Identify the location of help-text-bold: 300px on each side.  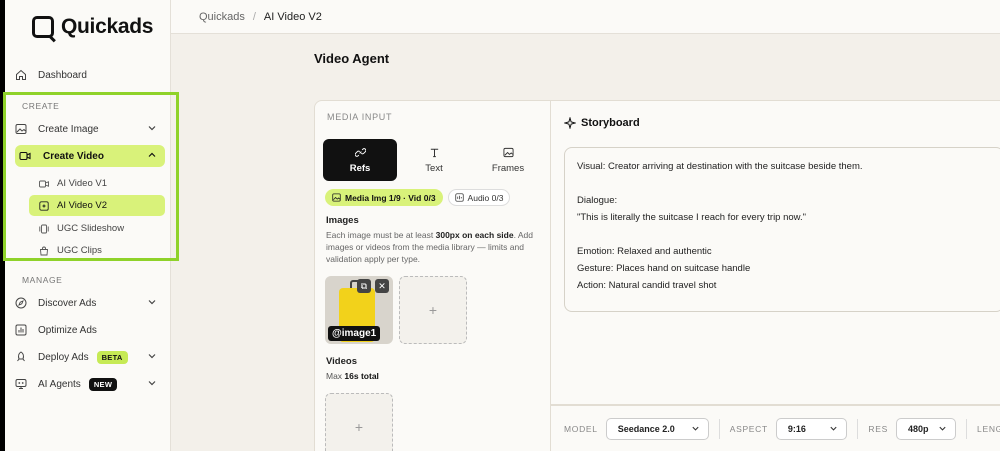
(474, 235).